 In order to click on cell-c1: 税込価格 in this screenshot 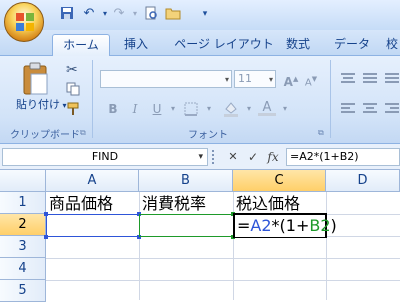, I will do `click(280, 204)`.